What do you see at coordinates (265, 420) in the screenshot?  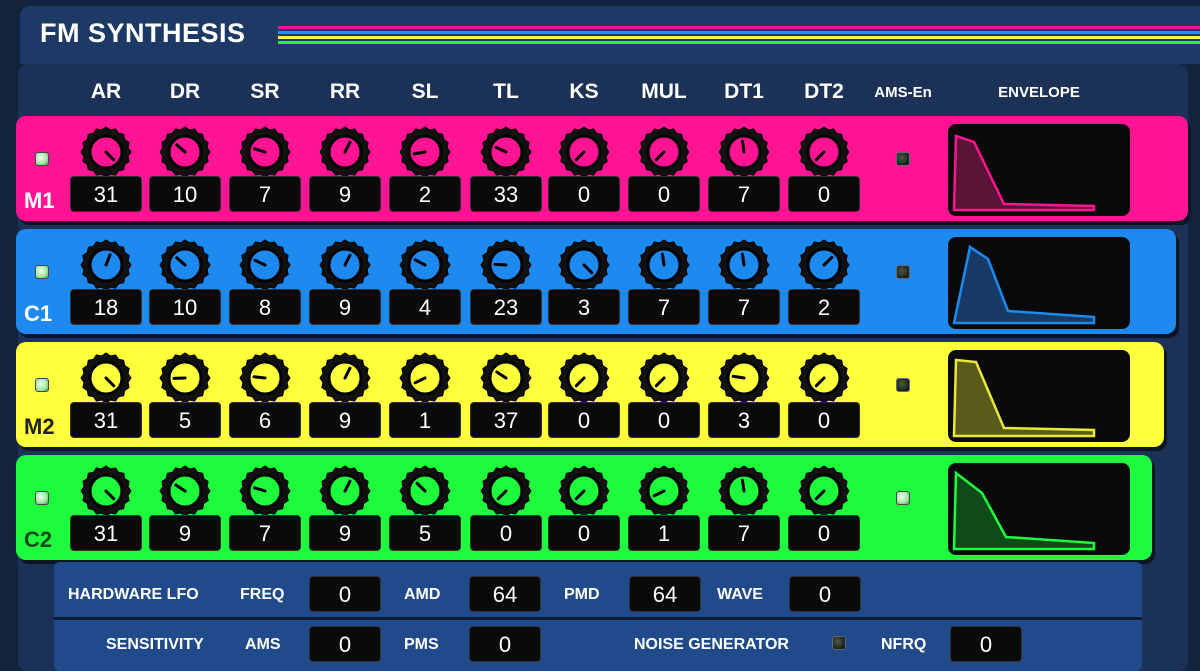 I see `value-sr: 6` at bounding box center [265, 420].